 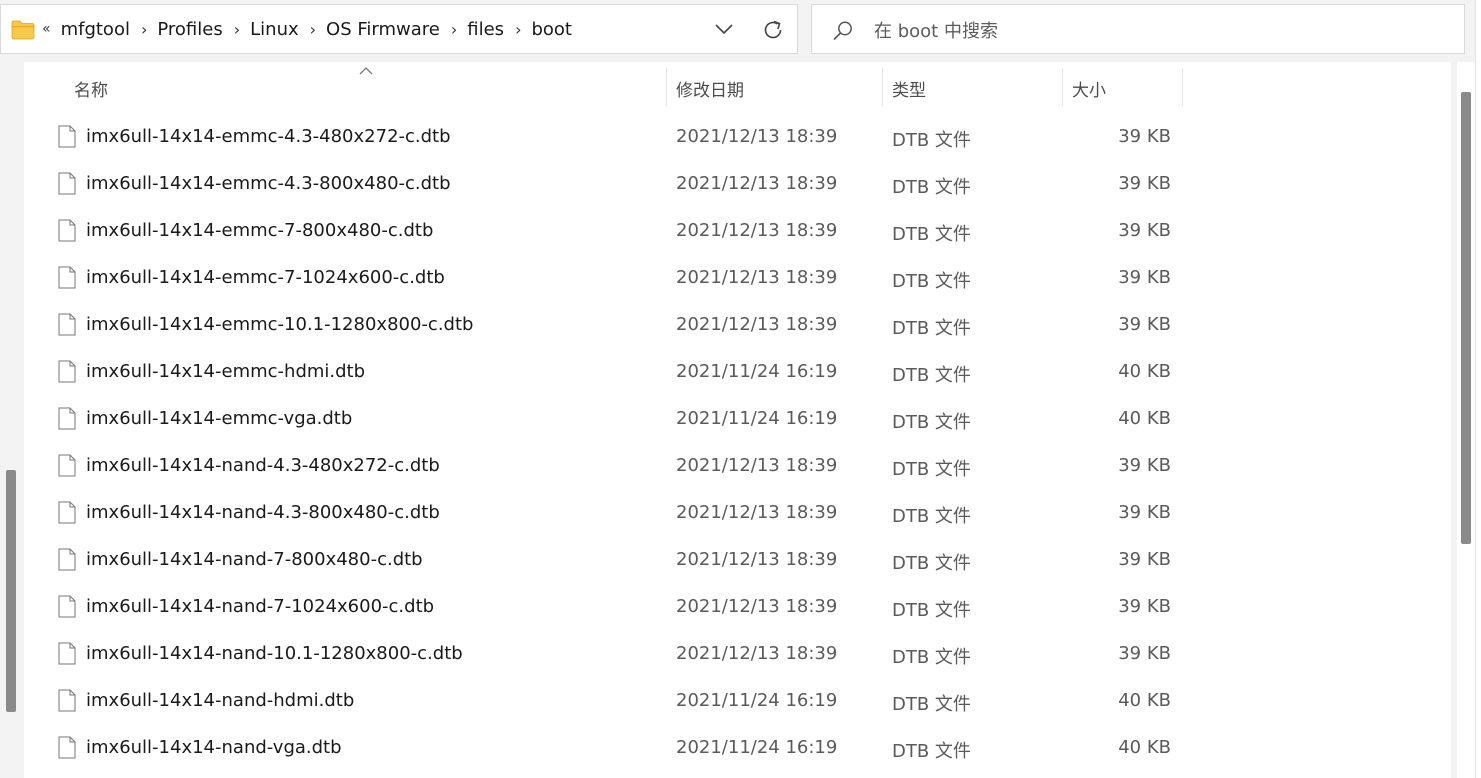 I want to click on breadcrumb-item-profiles: Profiles, so click(x=189, y=29).